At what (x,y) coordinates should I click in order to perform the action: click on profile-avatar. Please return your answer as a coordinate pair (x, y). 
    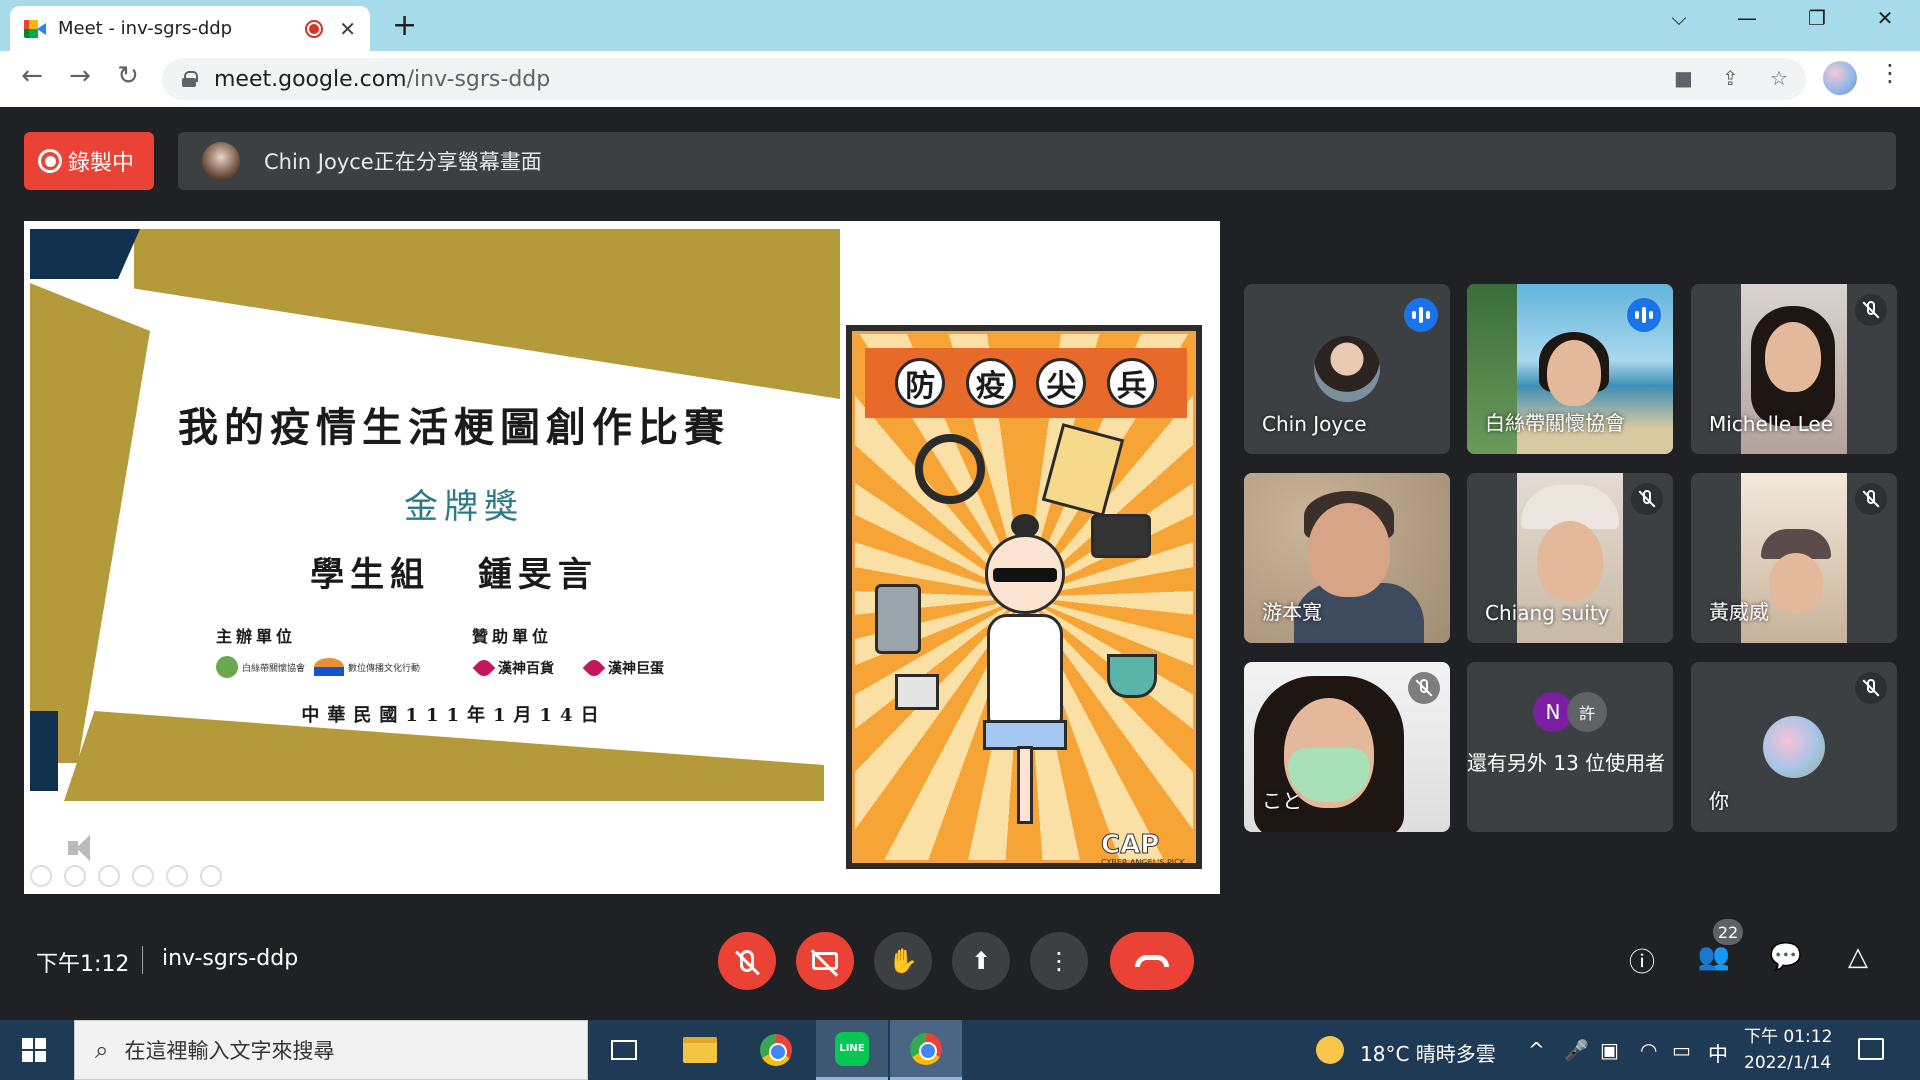
    Looking at the image, I should click on (1840, 78).